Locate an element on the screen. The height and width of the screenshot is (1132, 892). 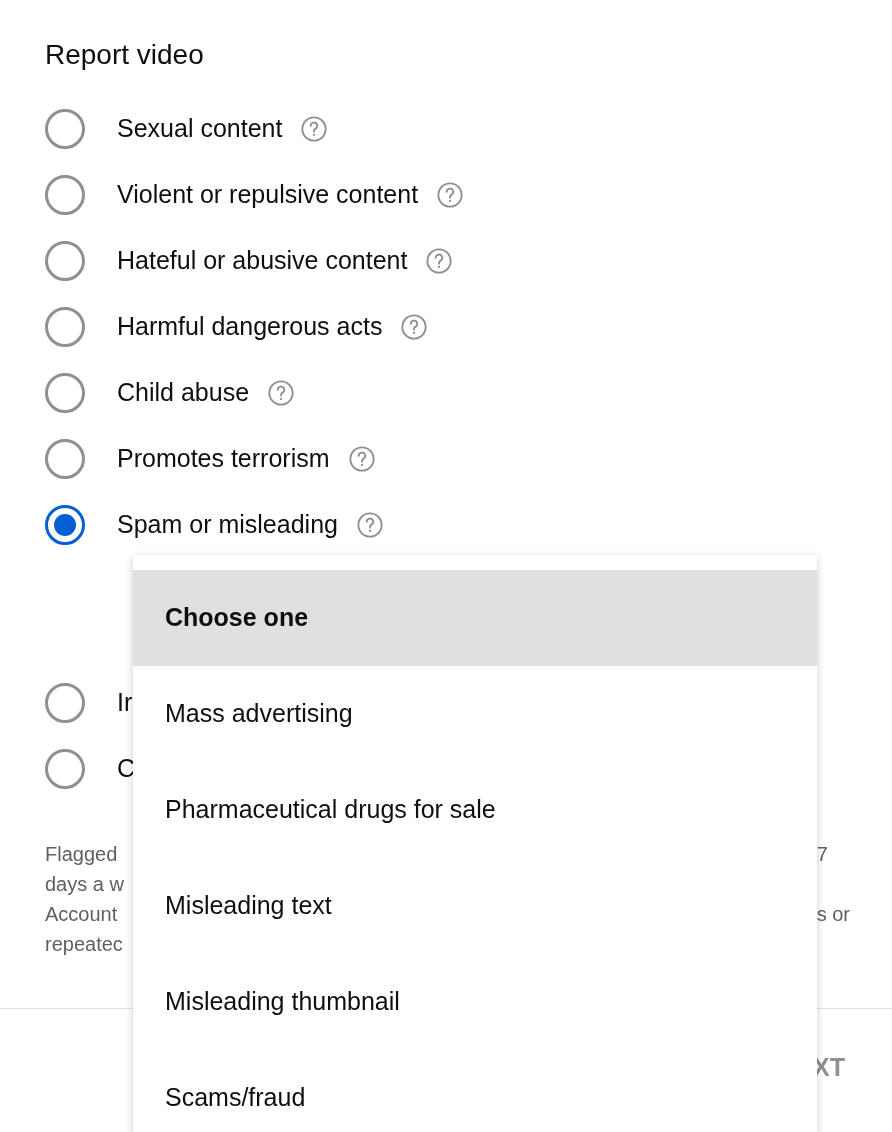
reason-label: Spam or misleading is located at coordinates (227, 525).